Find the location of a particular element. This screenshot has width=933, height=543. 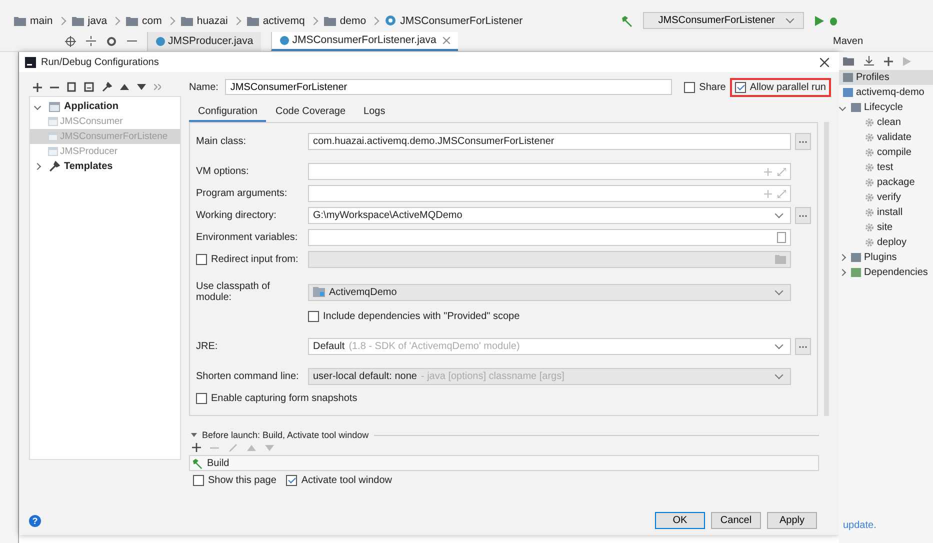

breadcrumb-item: JMSConsumerForListener is located at coordinates (461, 20).